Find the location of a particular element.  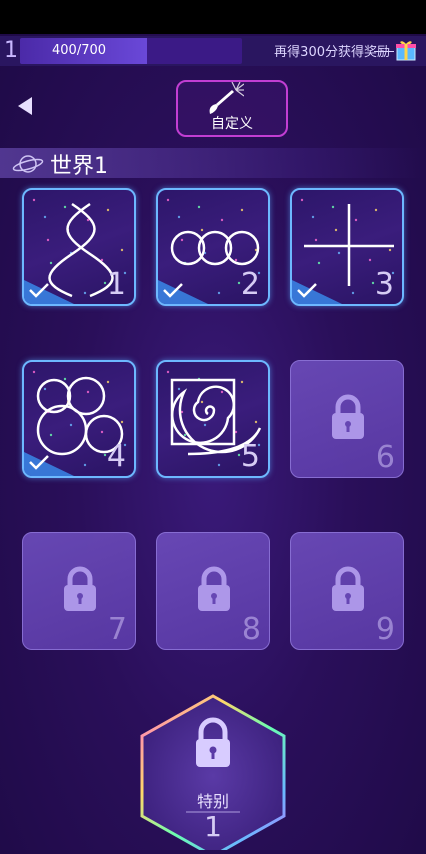

level-number: 9 is located at coordinates (385, 629).